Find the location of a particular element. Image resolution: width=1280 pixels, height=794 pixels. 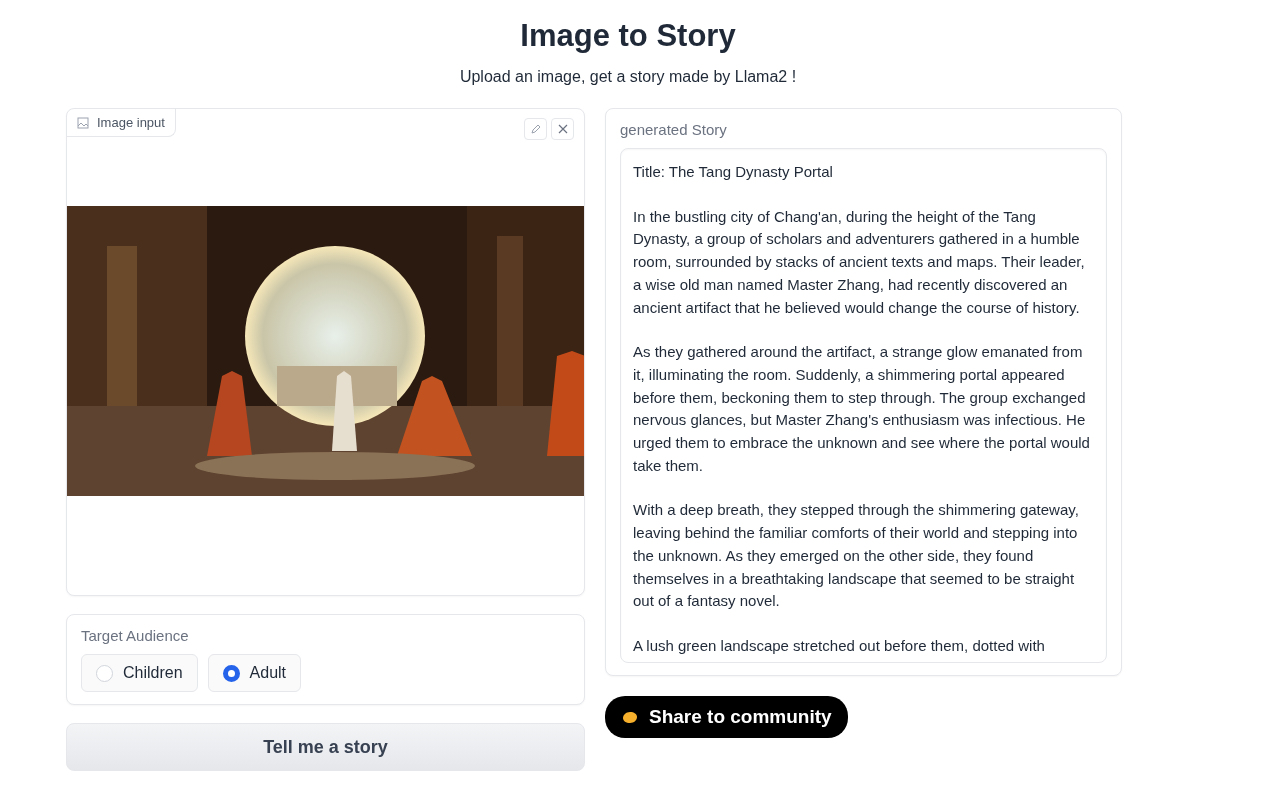

story-paragraph: As they gathered around the artifact, a strange glow emanated from it, illuminating the room. Suddenly, a shimmering portal appeared before them, beckoning them to step through. The group exchanged nervous glances, but Master Zhang's enthusiasm was infectious. He urged them to embrace the unknown and see where the portal would take them. is located at coordinates (862, 409).